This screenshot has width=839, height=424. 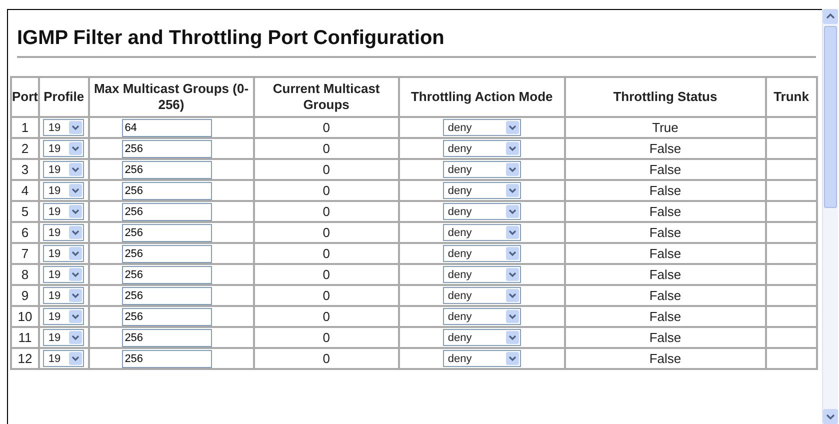 I want to click on throttling-status-cell: True, so click(x=665, y=127).